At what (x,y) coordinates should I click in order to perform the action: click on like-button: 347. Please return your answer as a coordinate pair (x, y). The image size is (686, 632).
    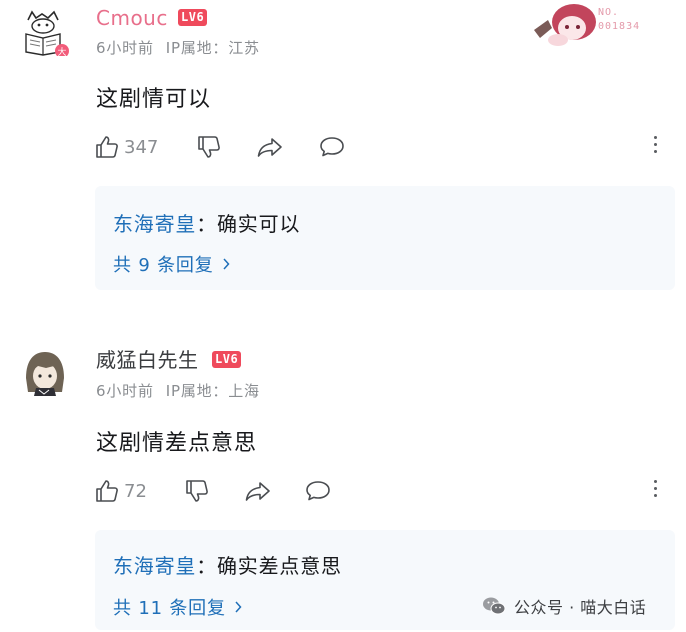
    Looking at the image, I should click on (126, 147).